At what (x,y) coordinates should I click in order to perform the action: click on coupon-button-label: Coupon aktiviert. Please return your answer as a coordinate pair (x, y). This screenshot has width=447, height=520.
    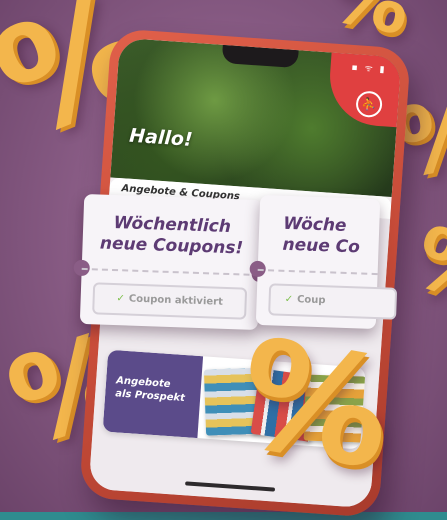
    Looking at the image, I should click on (176, 300).